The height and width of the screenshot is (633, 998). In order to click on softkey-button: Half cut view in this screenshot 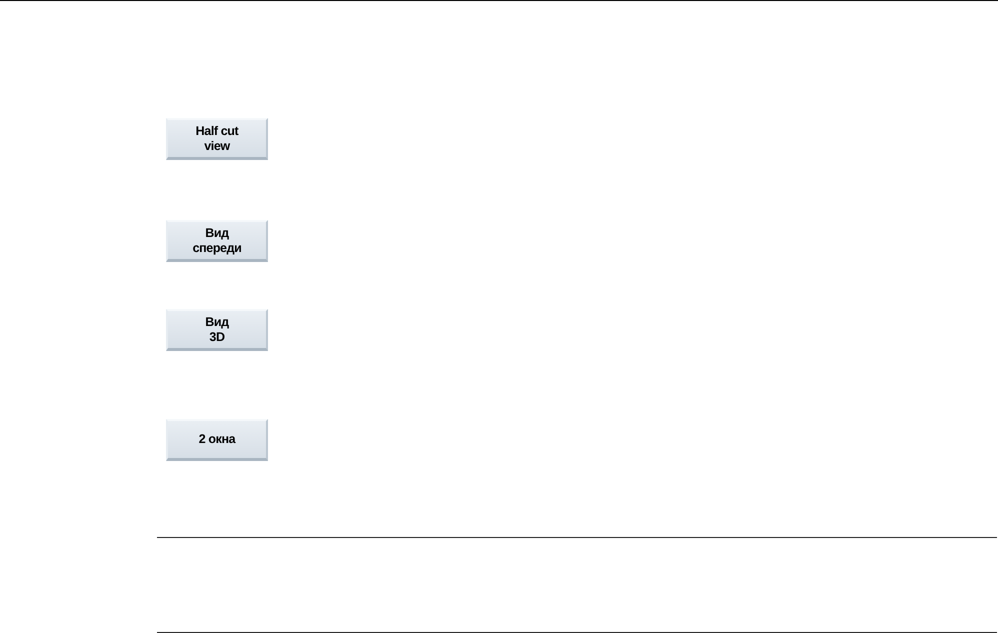, I will do `click(217, 139)`.